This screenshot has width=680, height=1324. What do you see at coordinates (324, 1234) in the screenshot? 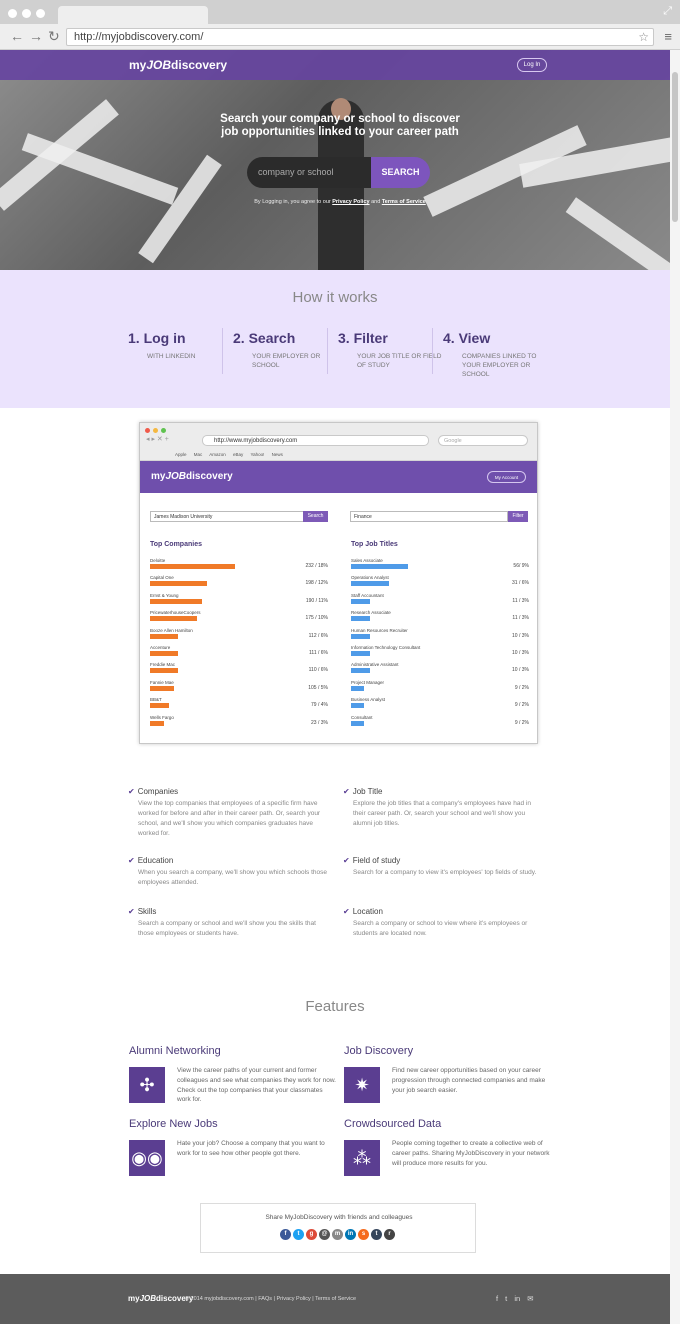
I see `email-icon: @` at bounding box center [324, 1234].